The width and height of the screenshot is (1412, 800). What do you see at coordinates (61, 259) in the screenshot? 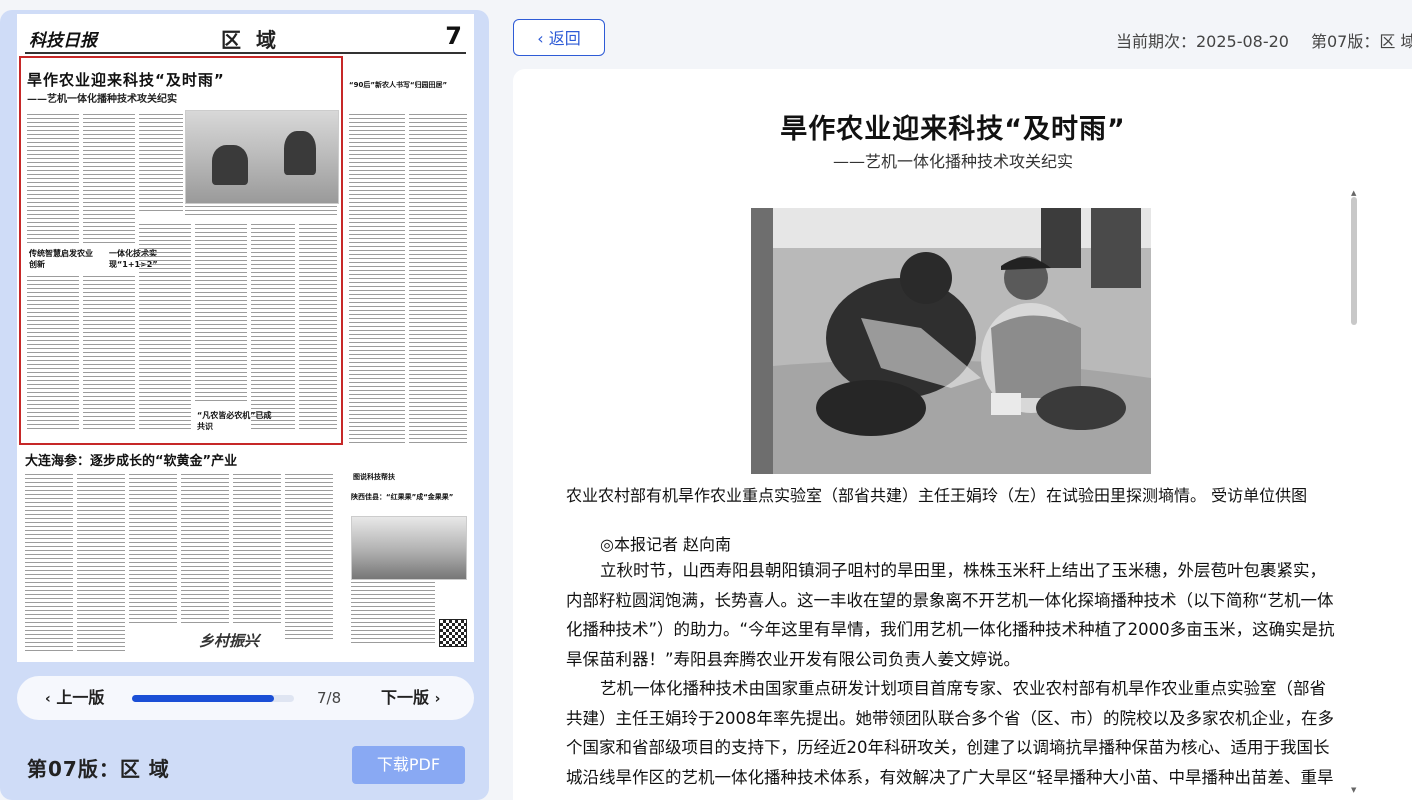
I see `newspaper-subhead-1: 传统智慧启发农业创新` at bounding box center [61, 259].